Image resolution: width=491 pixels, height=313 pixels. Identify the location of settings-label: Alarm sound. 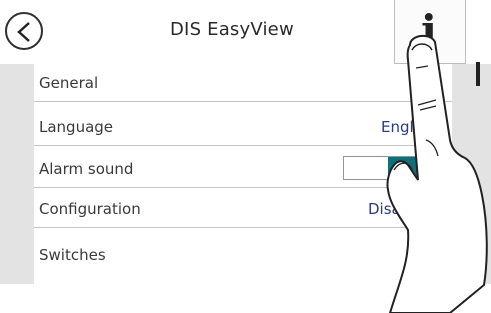
(86, 169).